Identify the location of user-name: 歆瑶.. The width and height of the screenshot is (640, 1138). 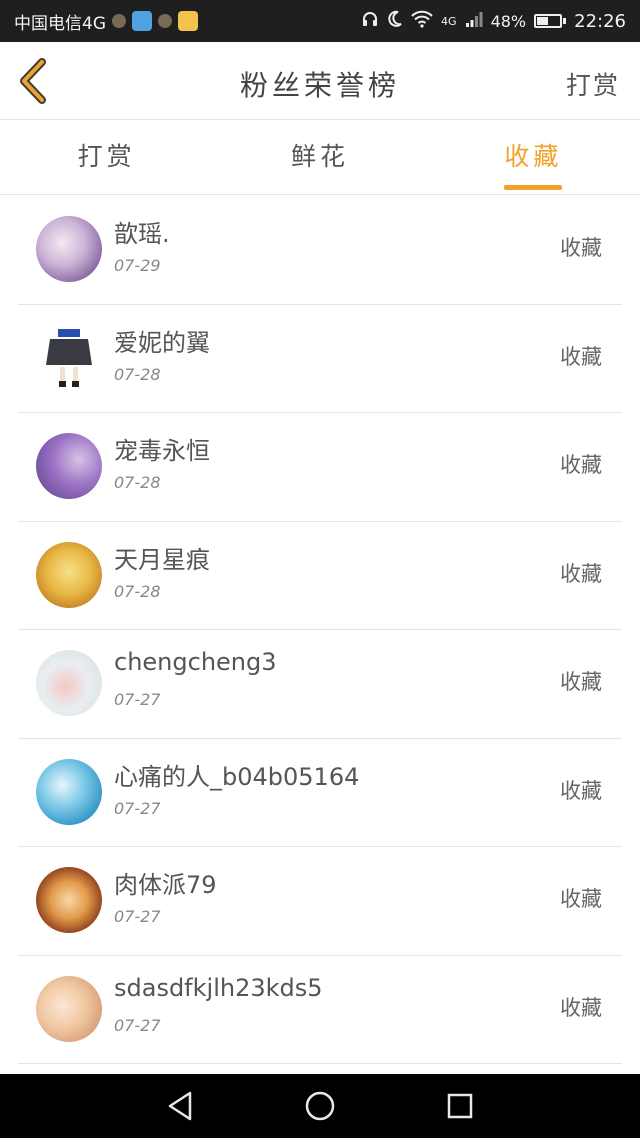
(142, 234).